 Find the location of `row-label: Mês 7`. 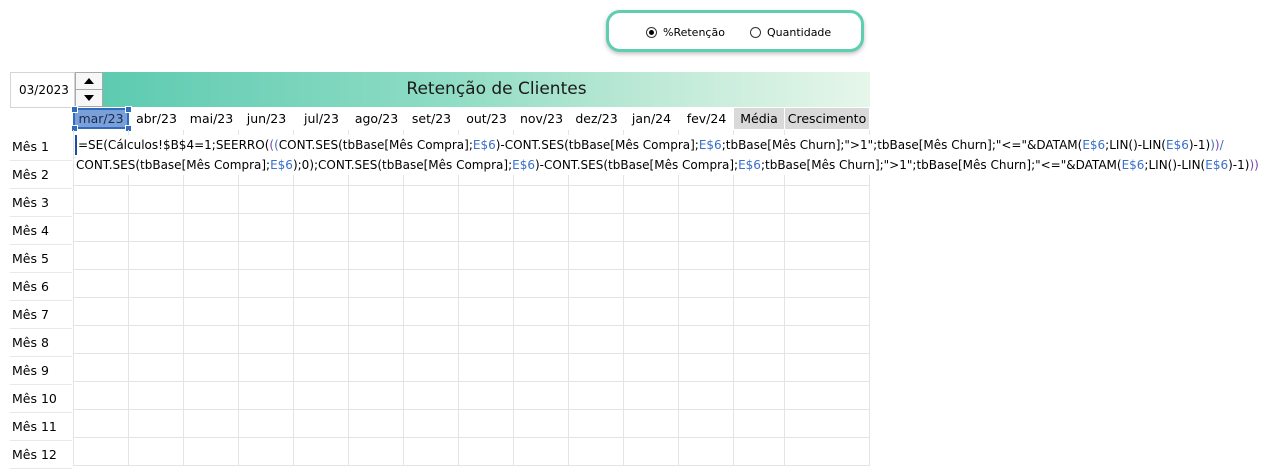

row-label: Mês 7 is located at coordinates (41, 315).